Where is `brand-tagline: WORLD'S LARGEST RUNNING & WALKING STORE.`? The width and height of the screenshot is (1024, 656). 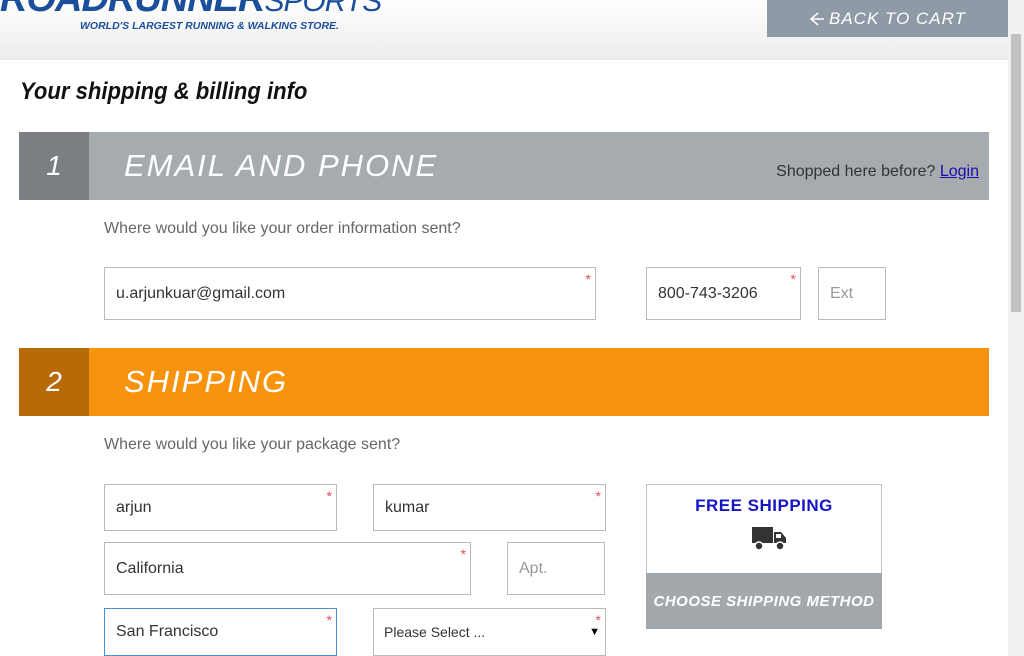
brand-tagline: WORLD'S LARGEST RUNNING & WALKING STORE. is located at coordinates (209, 26).